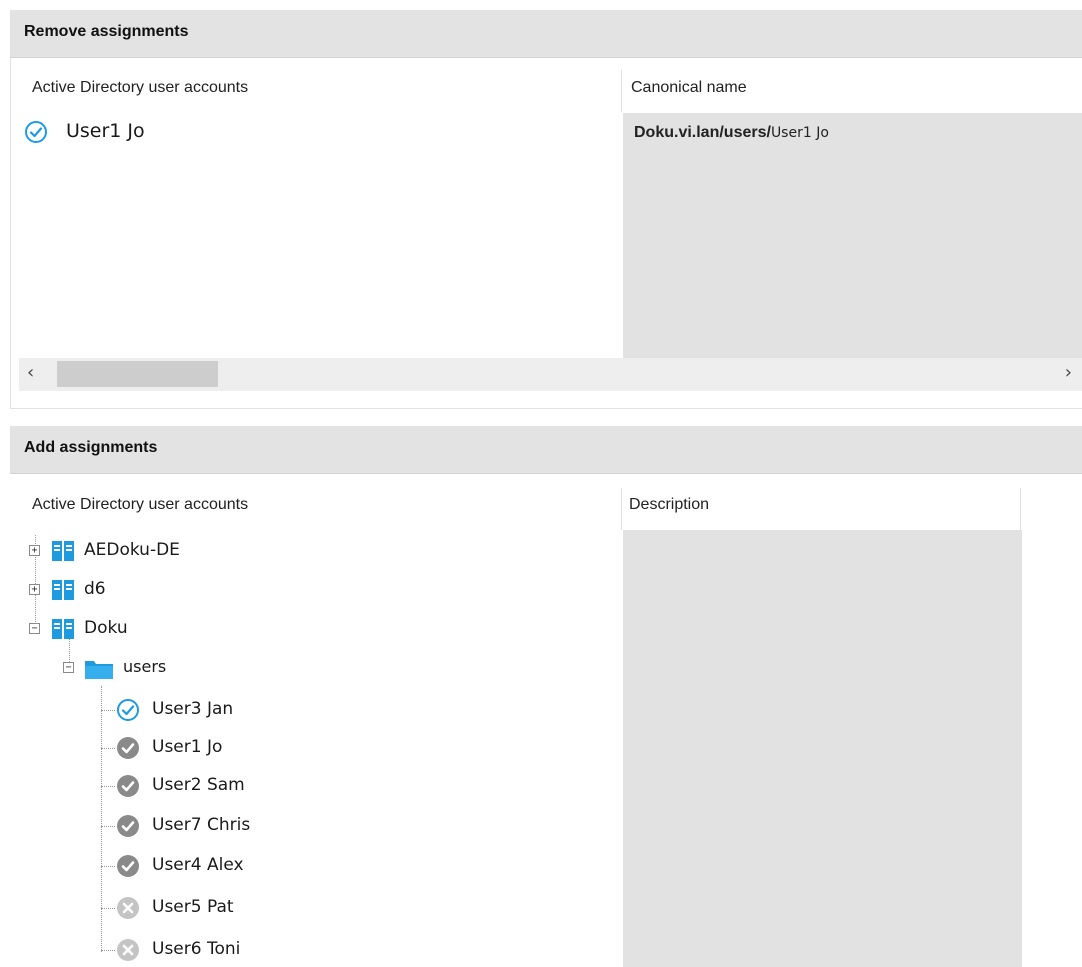 Image resolution: width=1082 pixels, height=967 pixels. Describe the element at coordinates (201, 825) in the screenshot. I see `tree-node-label: User7 Chris` at that location.